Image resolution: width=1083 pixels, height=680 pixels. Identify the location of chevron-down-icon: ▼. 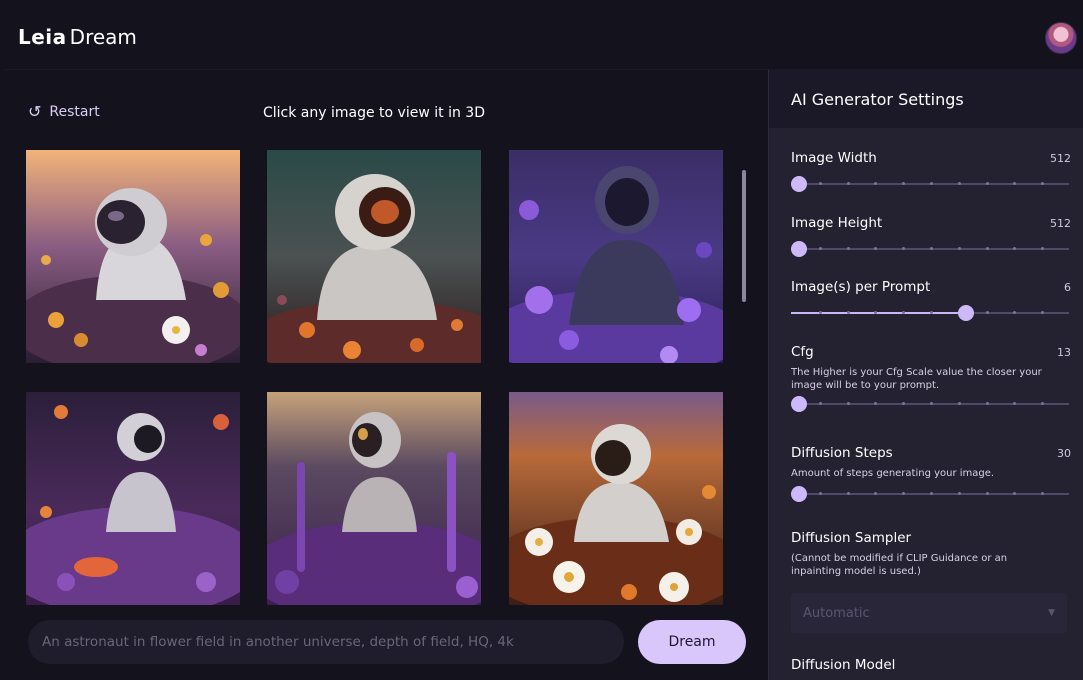
(1051, 613).